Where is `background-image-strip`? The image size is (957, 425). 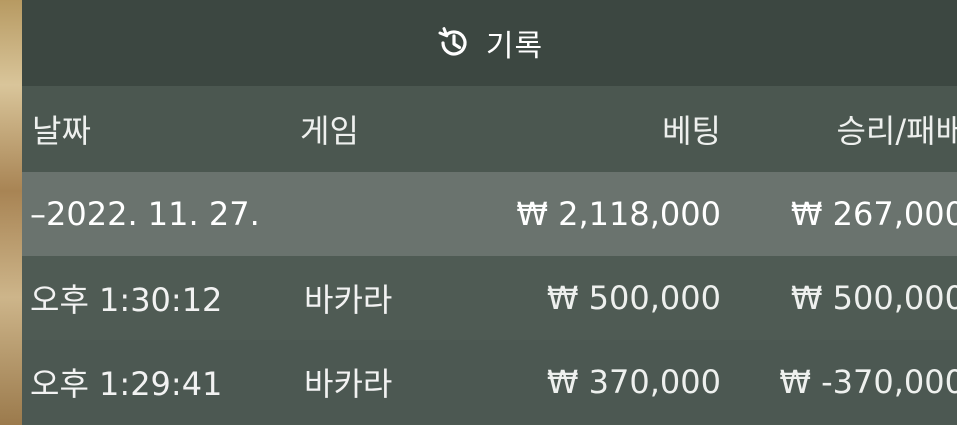
background-image-strip is located at coordinates (12, 212).